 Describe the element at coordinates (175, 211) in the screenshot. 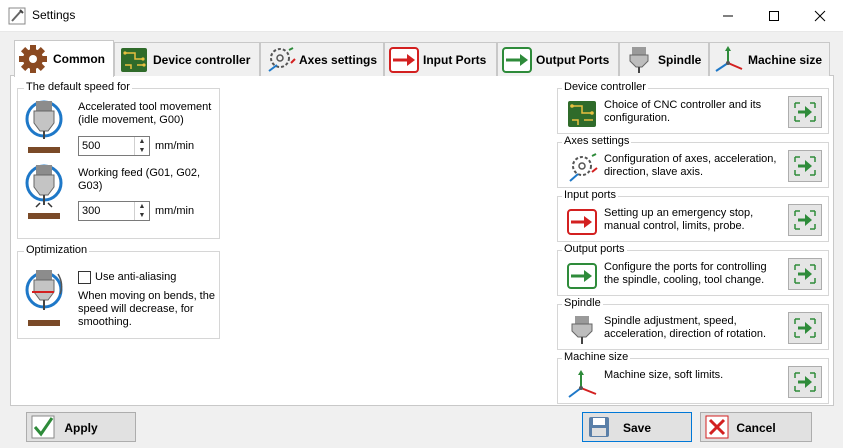

I see `feed-unit: mm/min` at that location.